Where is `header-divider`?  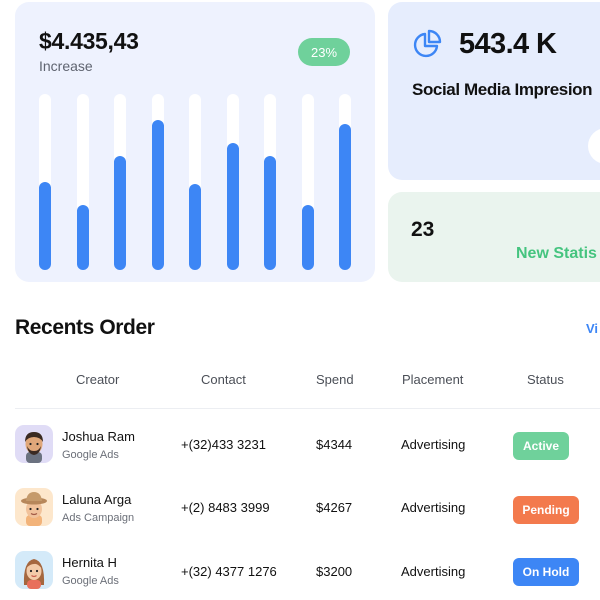 header-divider is located at coordinates (307, 408).